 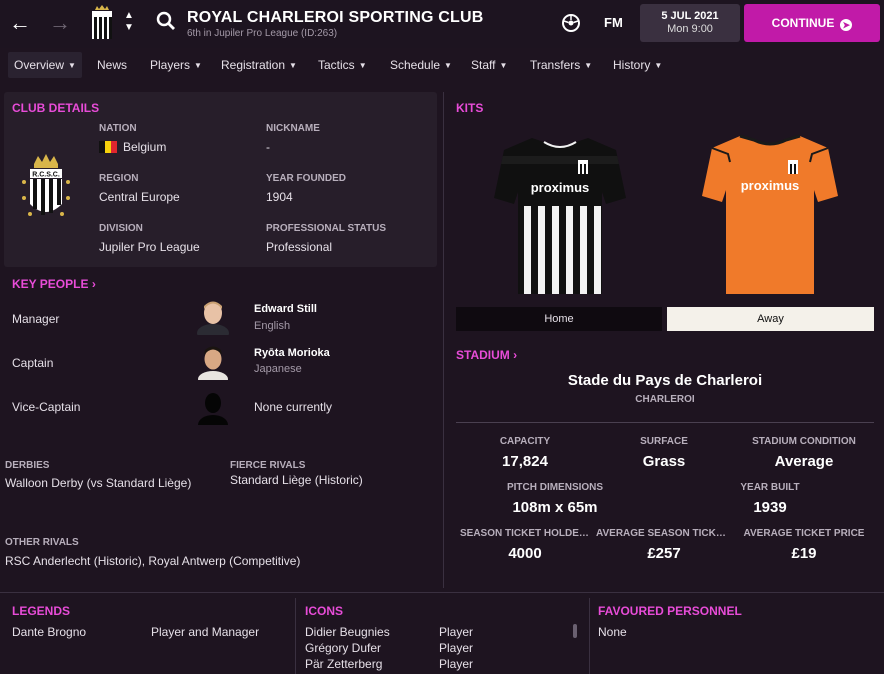 I want to click on home-kit-image: proximus, so click(x=560, y=217).